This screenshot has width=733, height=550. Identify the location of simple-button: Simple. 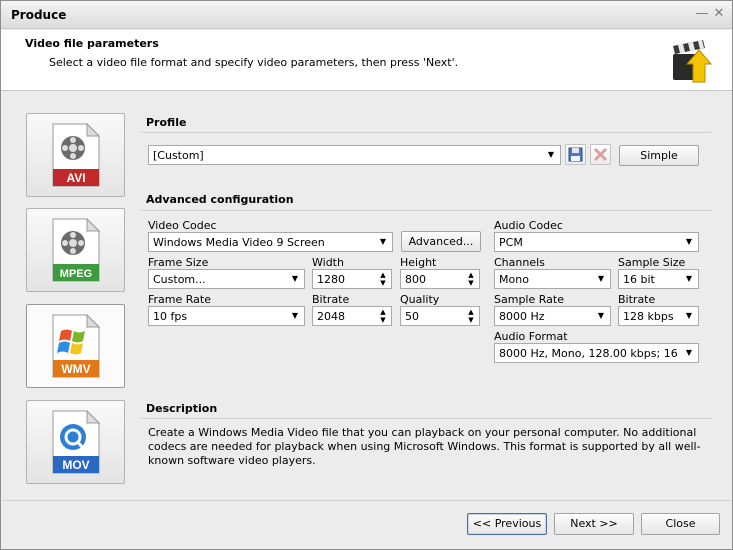
(659, 155).